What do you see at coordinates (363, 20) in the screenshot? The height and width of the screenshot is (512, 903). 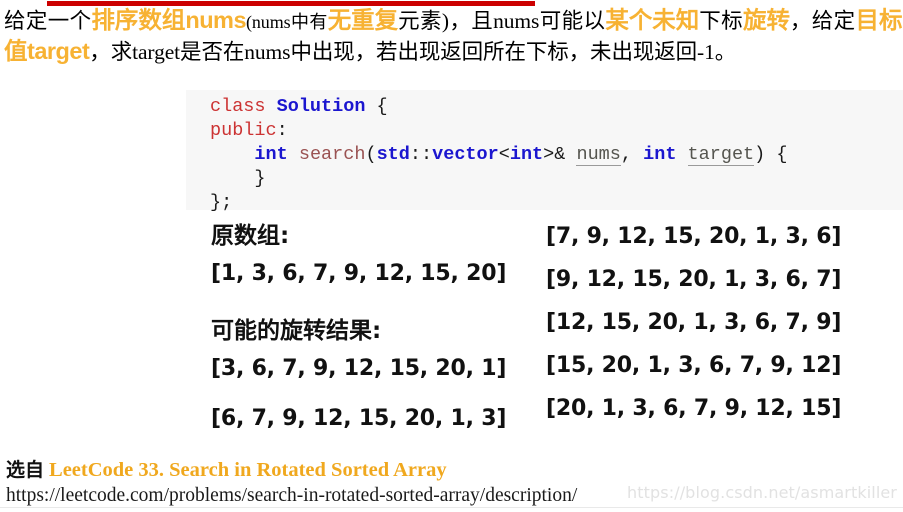 I see `statement-highlight-no-duplicates: 无重复` at bounding box center [363, 20].